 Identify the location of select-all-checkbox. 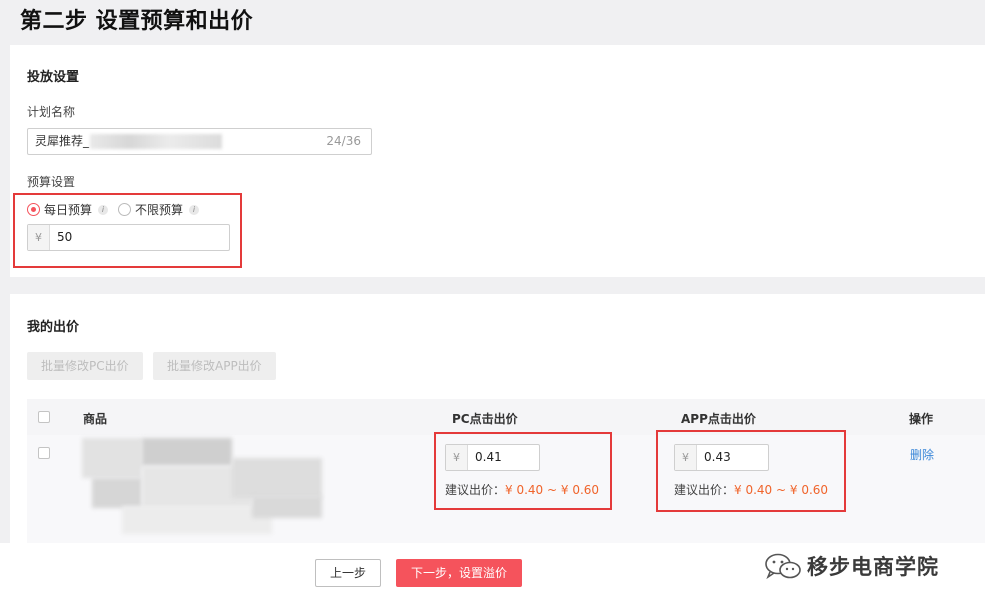
(44, 417).